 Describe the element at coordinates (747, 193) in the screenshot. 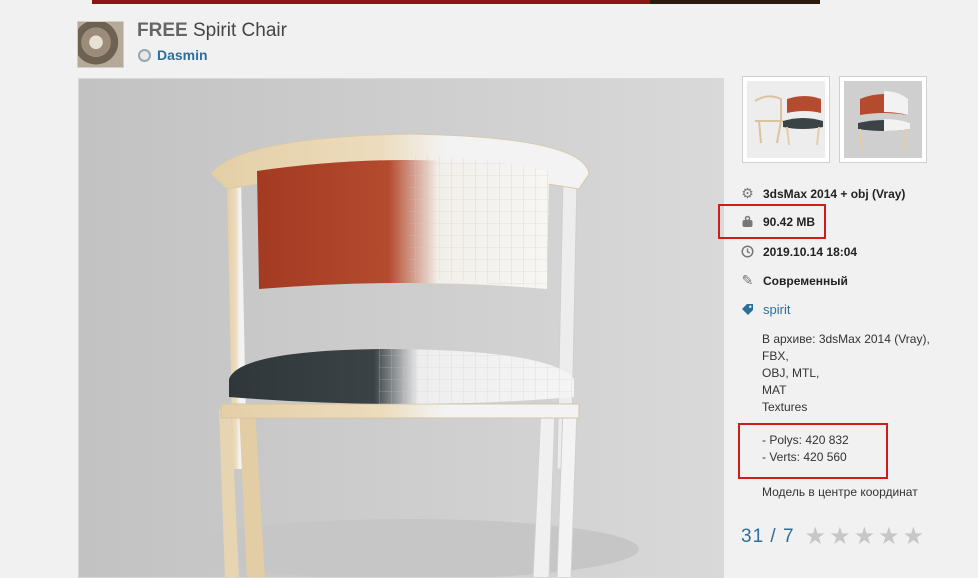

I see `gear-icon: ⚙` at that location.